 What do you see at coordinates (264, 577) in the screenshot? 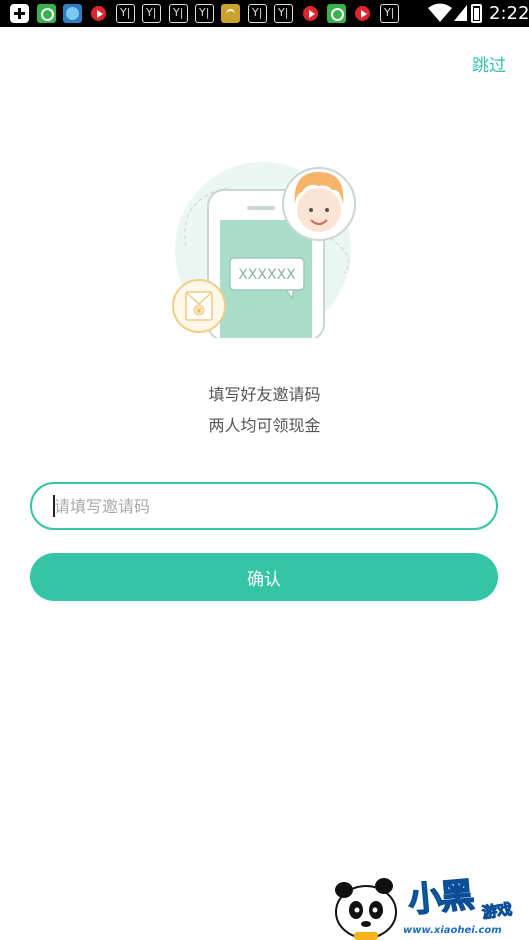
I see `confirm-button: 确认` at bounding box center [264, 577].